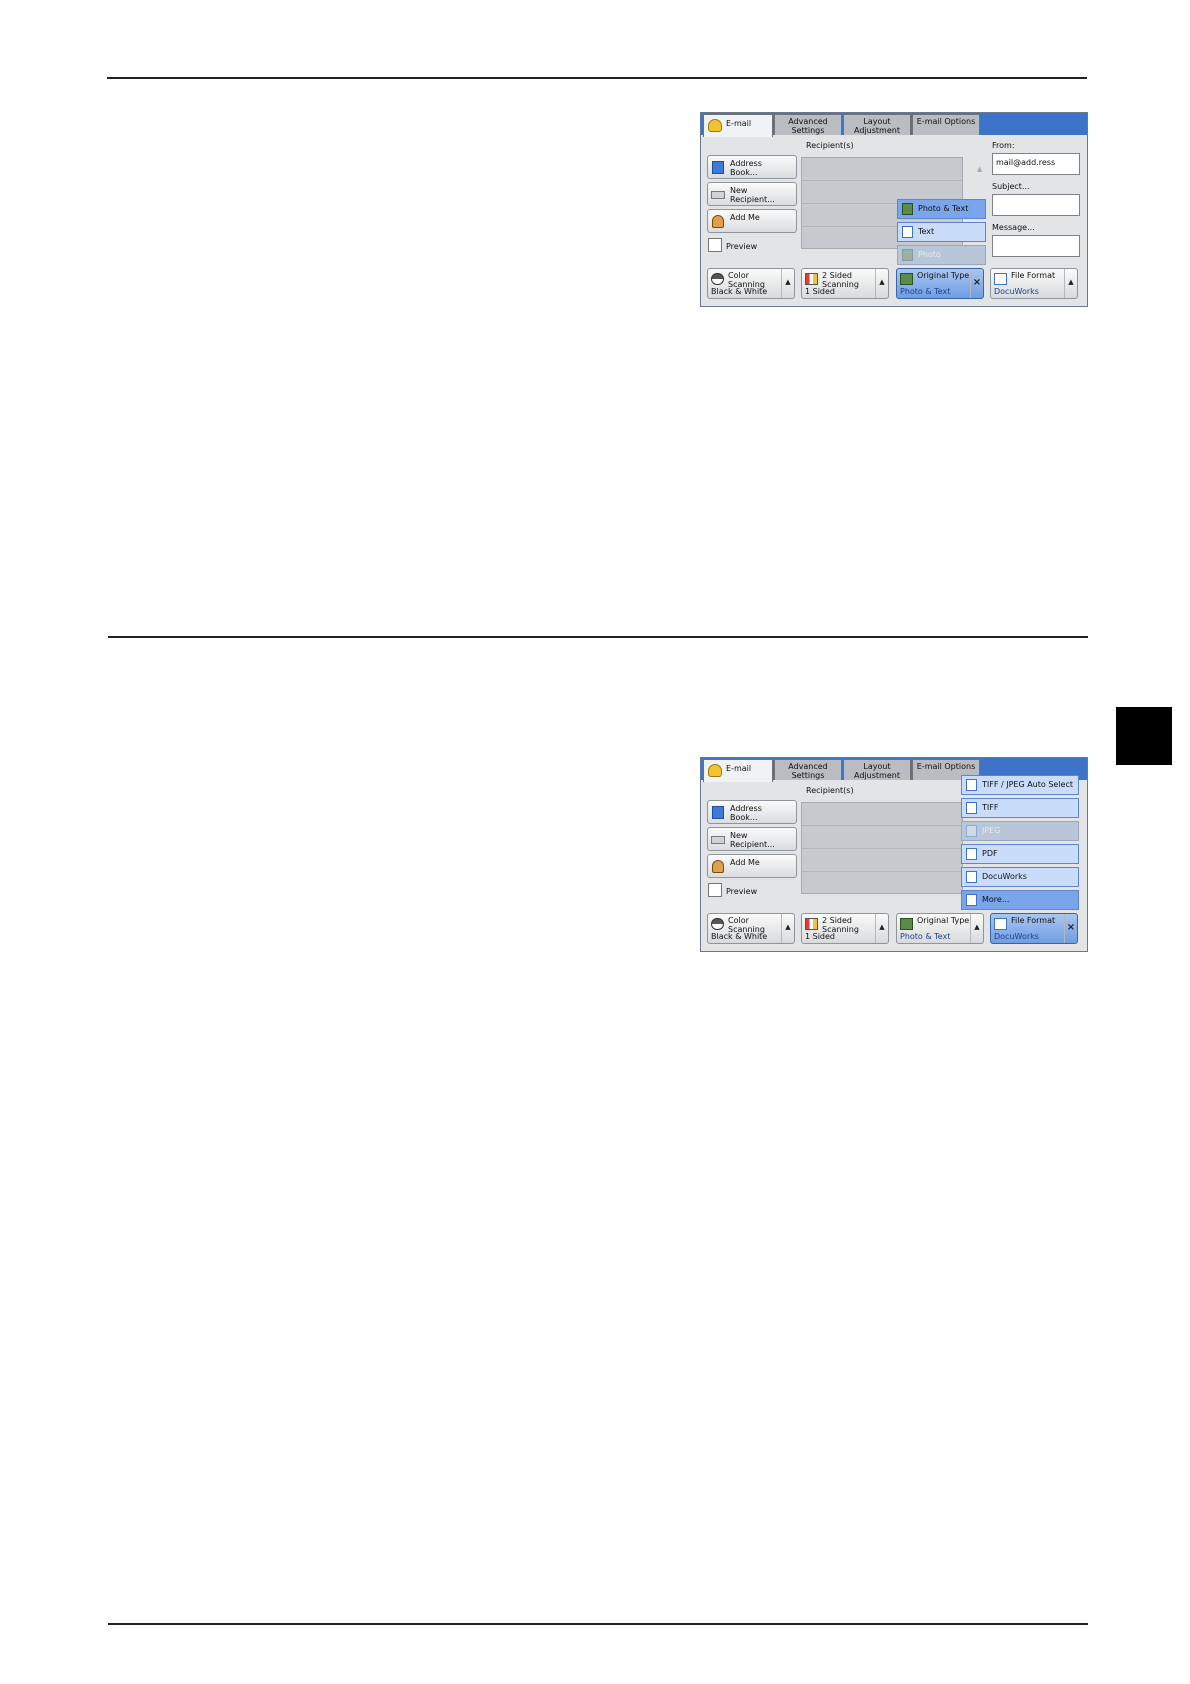 This screenshot has width=1190, height=1684. I want to click on section-rule, so click(598, 637).